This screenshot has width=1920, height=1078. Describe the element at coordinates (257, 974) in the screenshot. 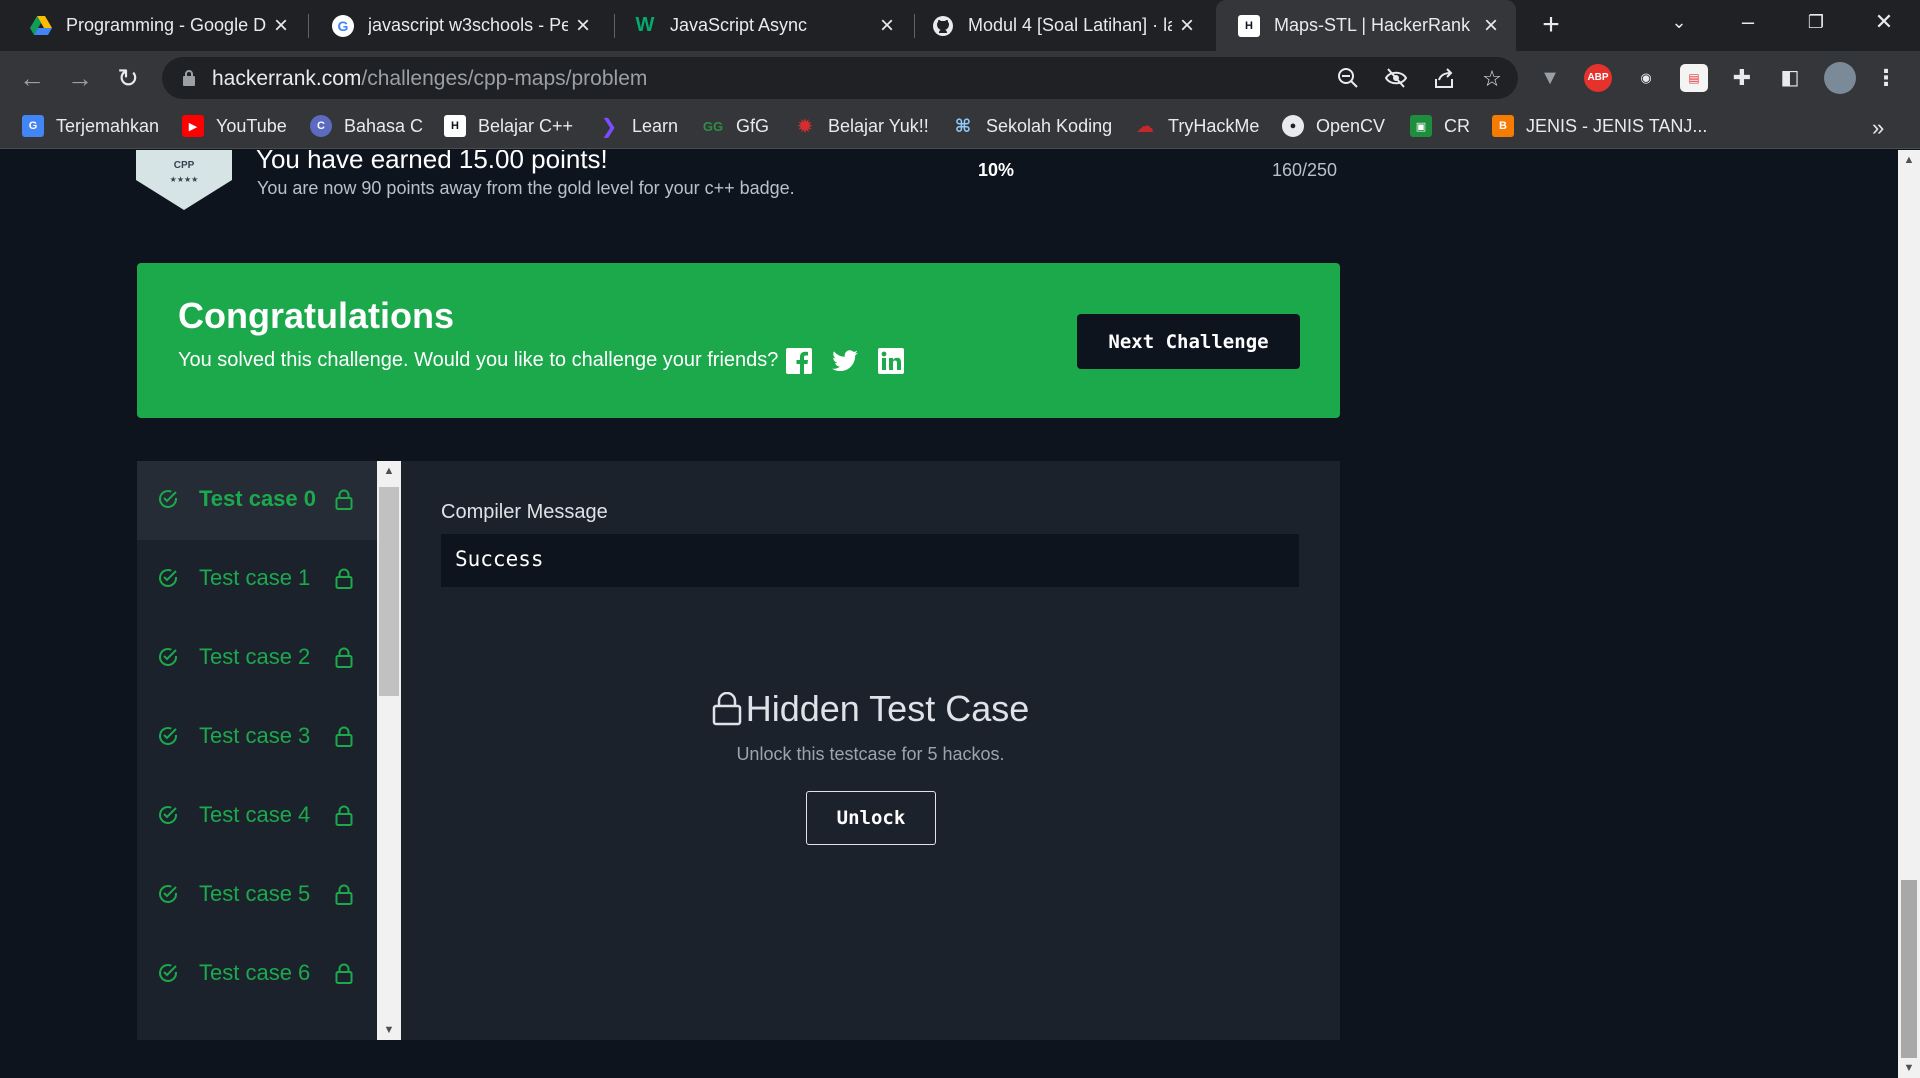

I see `test-case-item: Test case 6` at that location.